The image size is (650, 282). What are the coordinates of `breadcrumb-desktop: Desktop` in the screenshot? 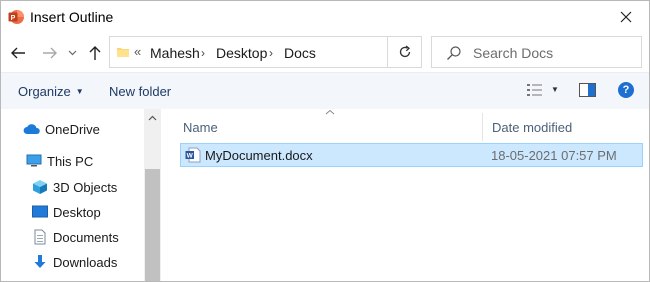 It's located at (241, 53).